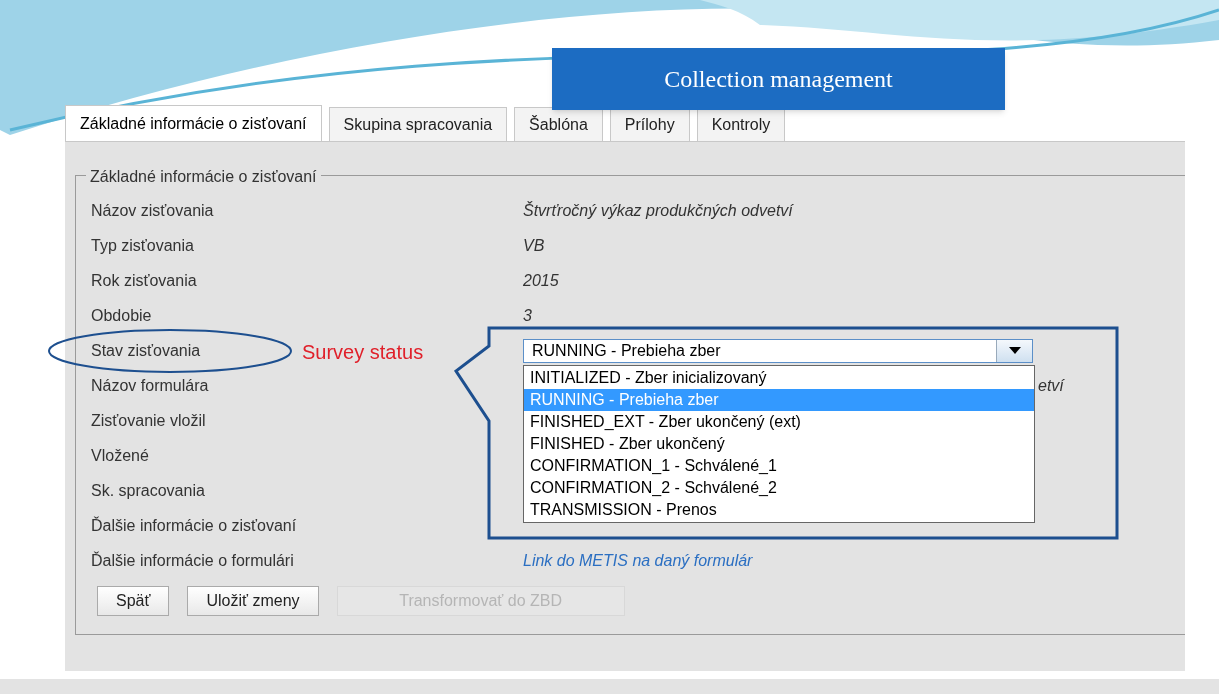 The height and width of the screenshot is (694, 1219). Describe the element at coordinates (778, 350) in the screenshot. I see `status-dropdown: RUNNING - Prebieha zber` at that location.